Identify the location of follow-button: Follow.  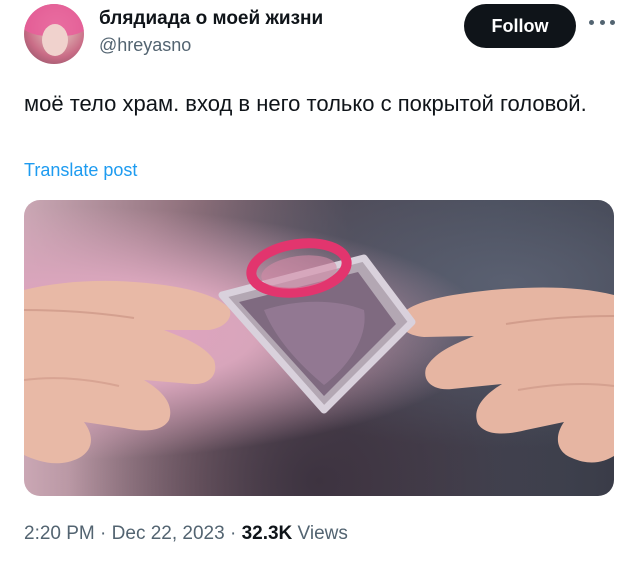
(520, 26).